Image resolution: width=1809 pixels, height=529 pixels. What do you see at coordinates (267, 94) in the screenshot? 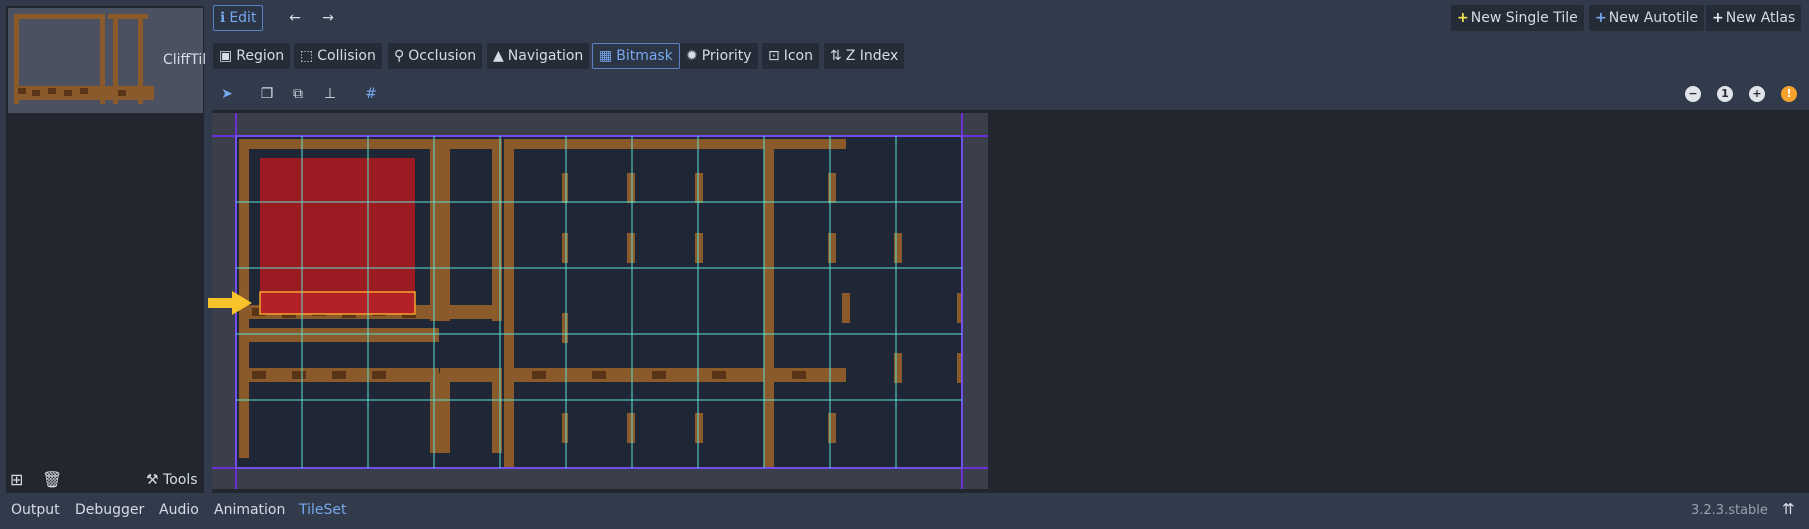
I see `copy-icon: ❐` at bounding box center [267, 94].